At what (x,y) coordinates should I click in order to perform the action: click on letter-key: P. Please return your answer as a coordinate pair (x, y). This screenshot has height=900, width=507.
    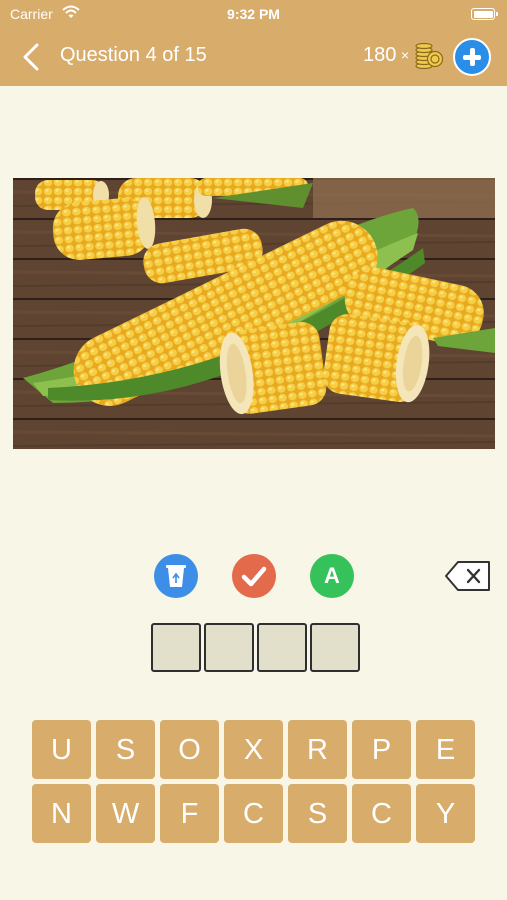
    Looking at the image, I should click on (381, 749).